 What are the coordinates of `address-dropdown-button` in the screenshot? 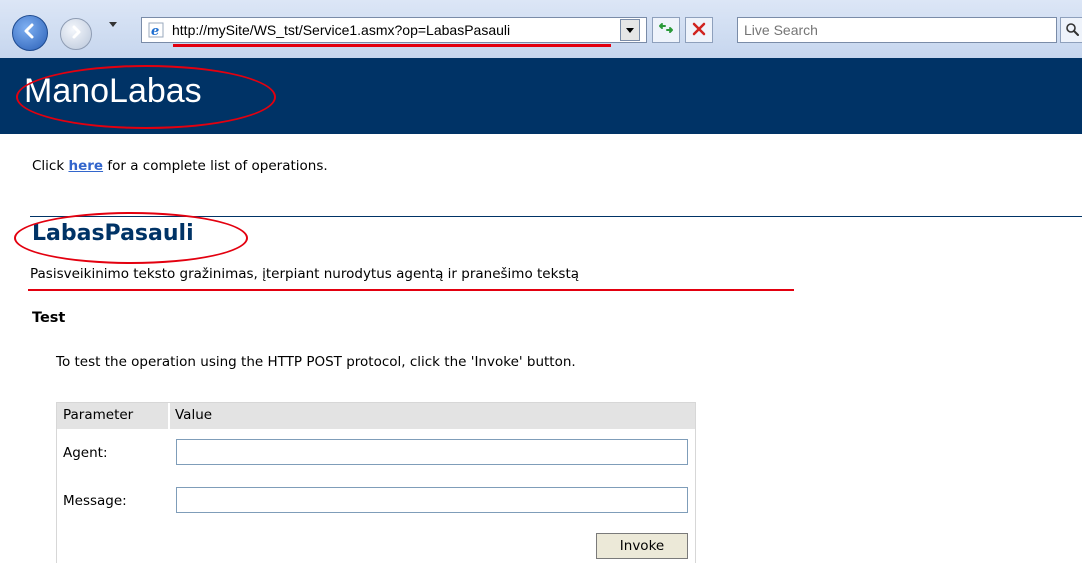 It's located at (630, 30).